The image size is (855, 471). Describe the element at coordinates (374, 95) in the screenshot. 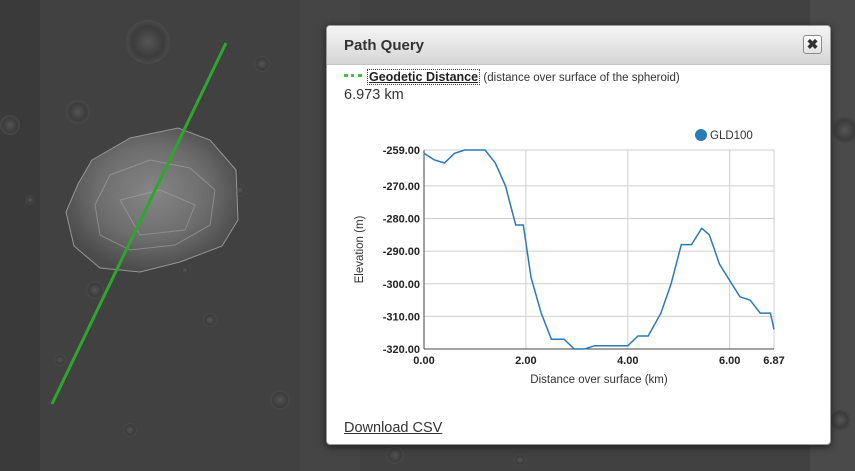

I see `distance-value: 6.973 km` at that location.